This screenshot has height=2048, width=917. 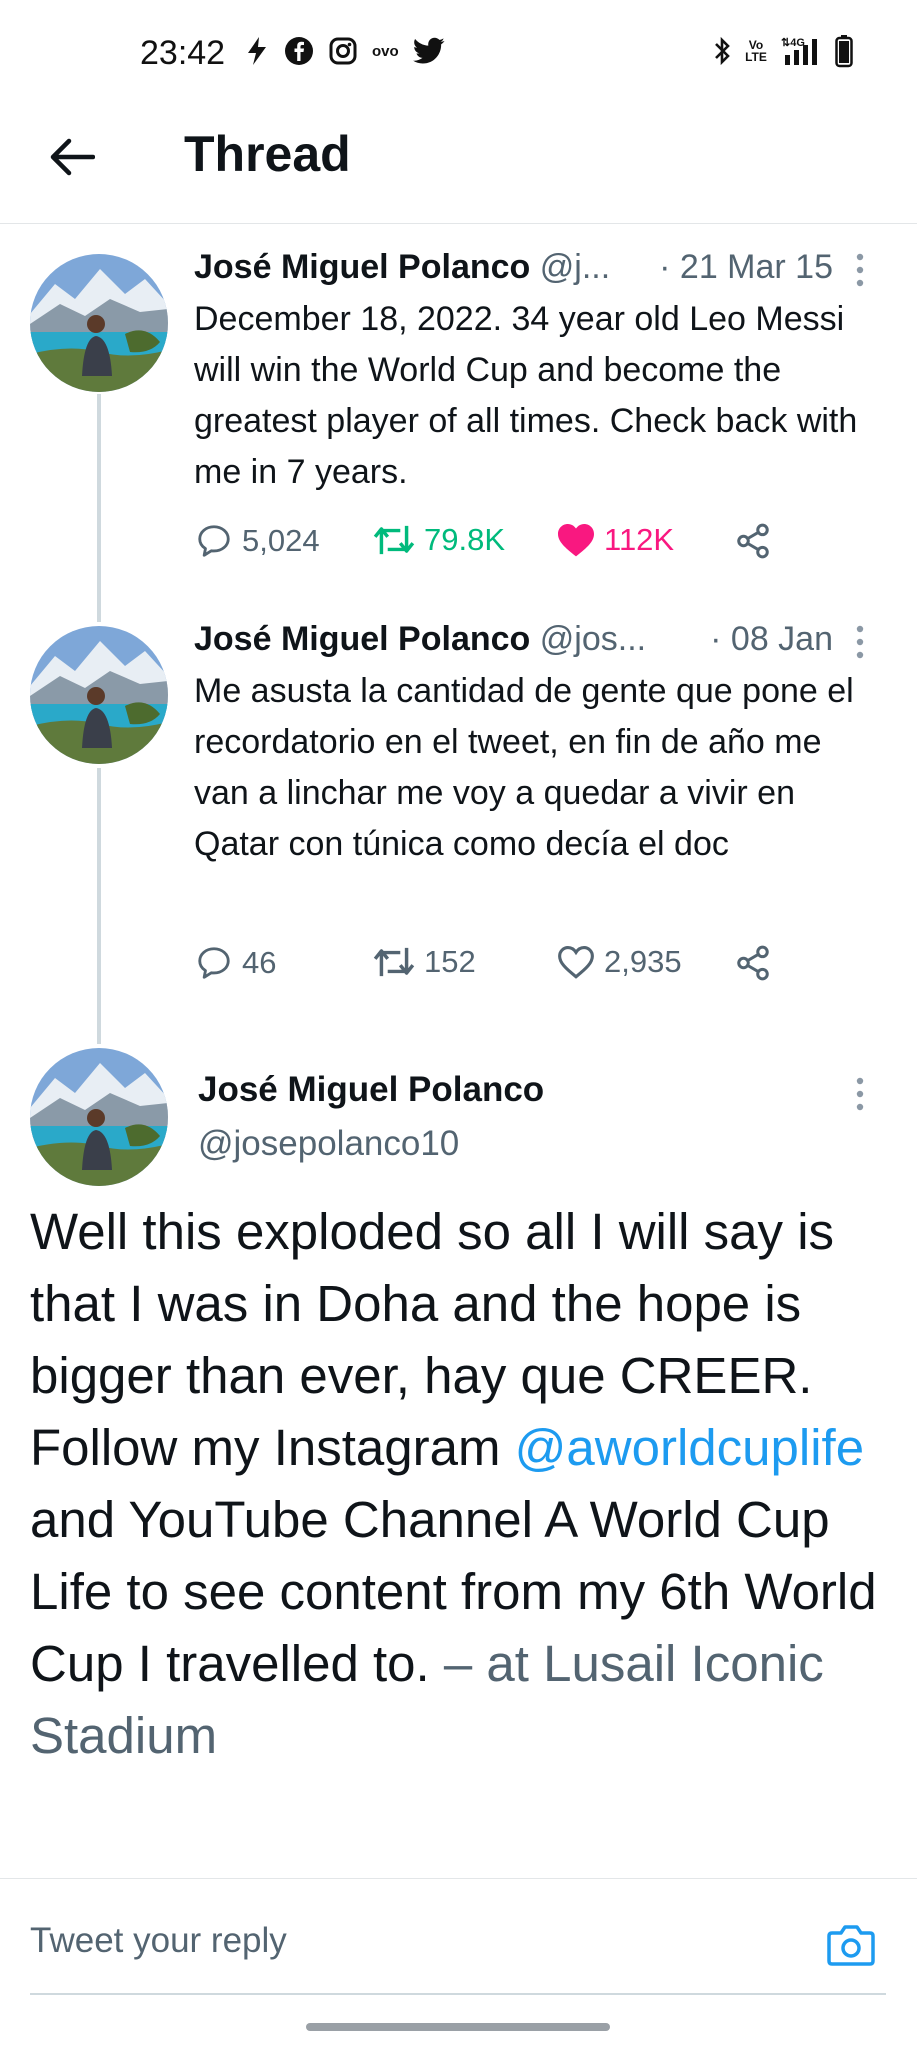 What do you see at coordinates (235, 963) in the screenshot?
I see `reply-button: 46` at bounding box center [235, 963].